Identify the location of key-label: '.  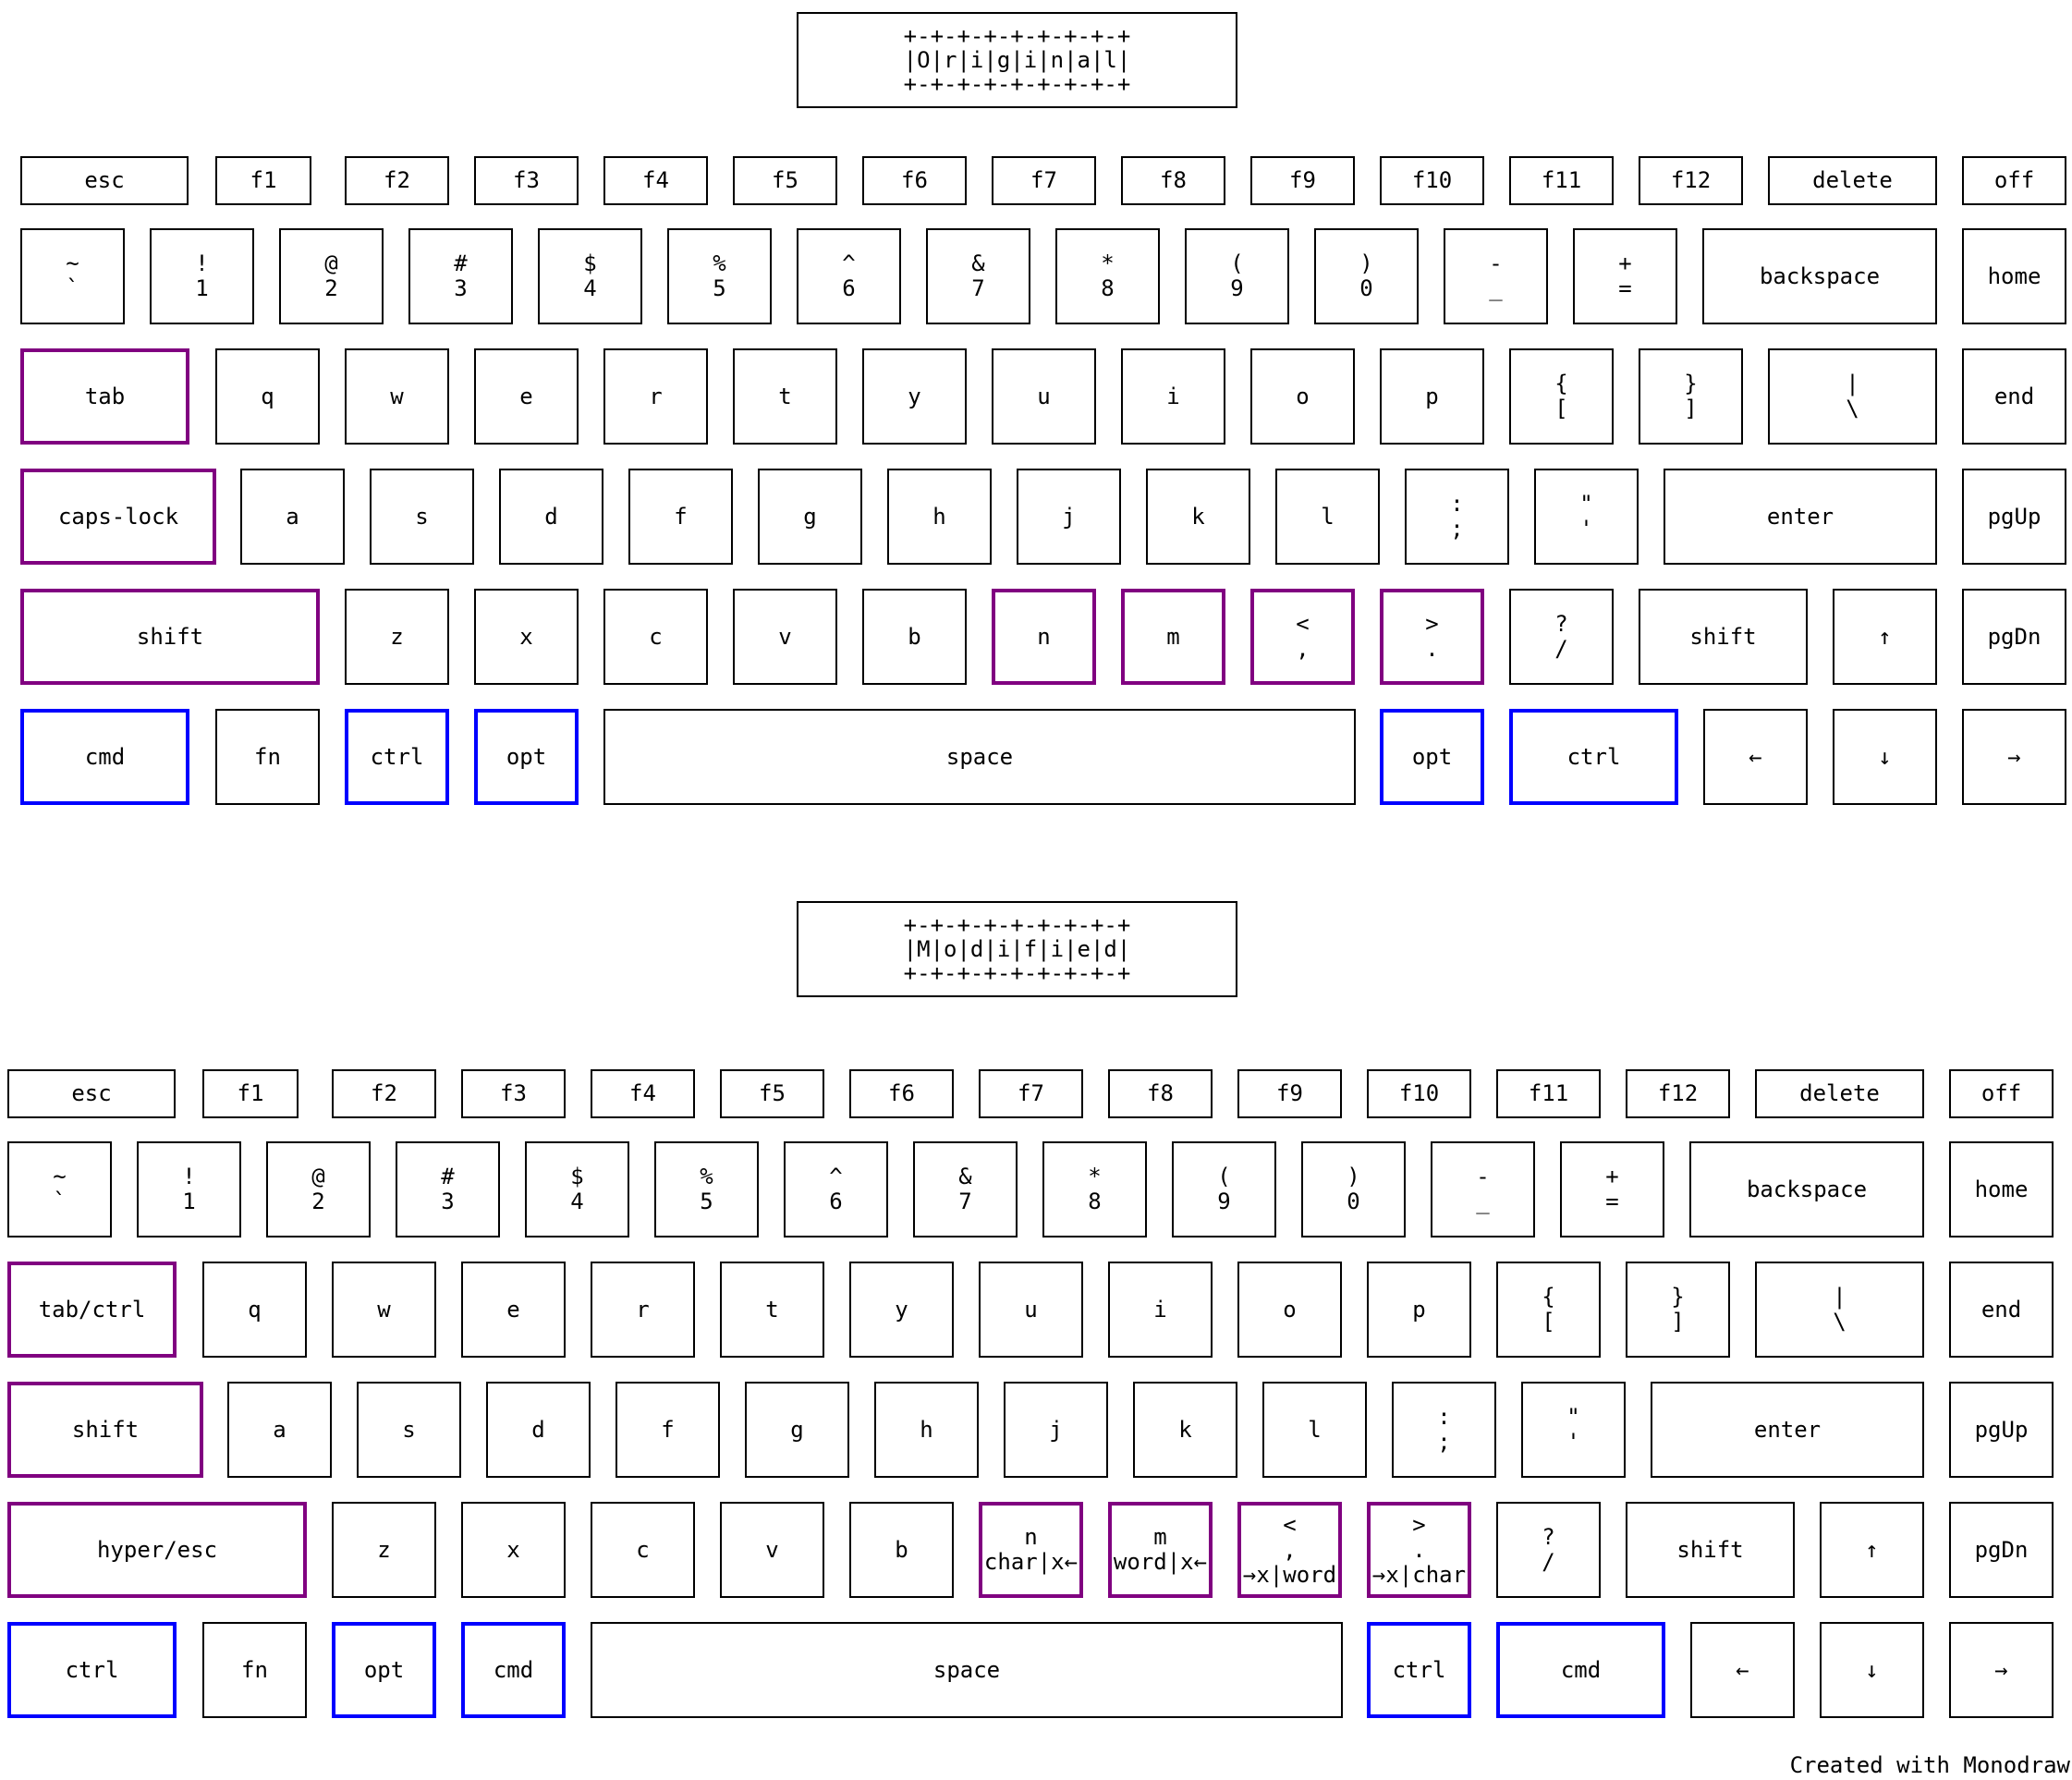
(1586, 529).